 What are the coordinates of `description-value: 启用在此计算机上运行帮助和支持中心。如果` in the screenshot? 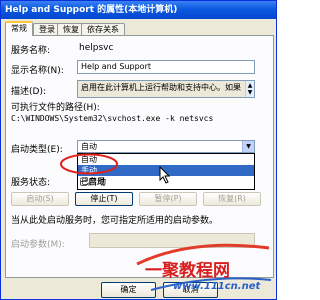 It's located at (161, 87).